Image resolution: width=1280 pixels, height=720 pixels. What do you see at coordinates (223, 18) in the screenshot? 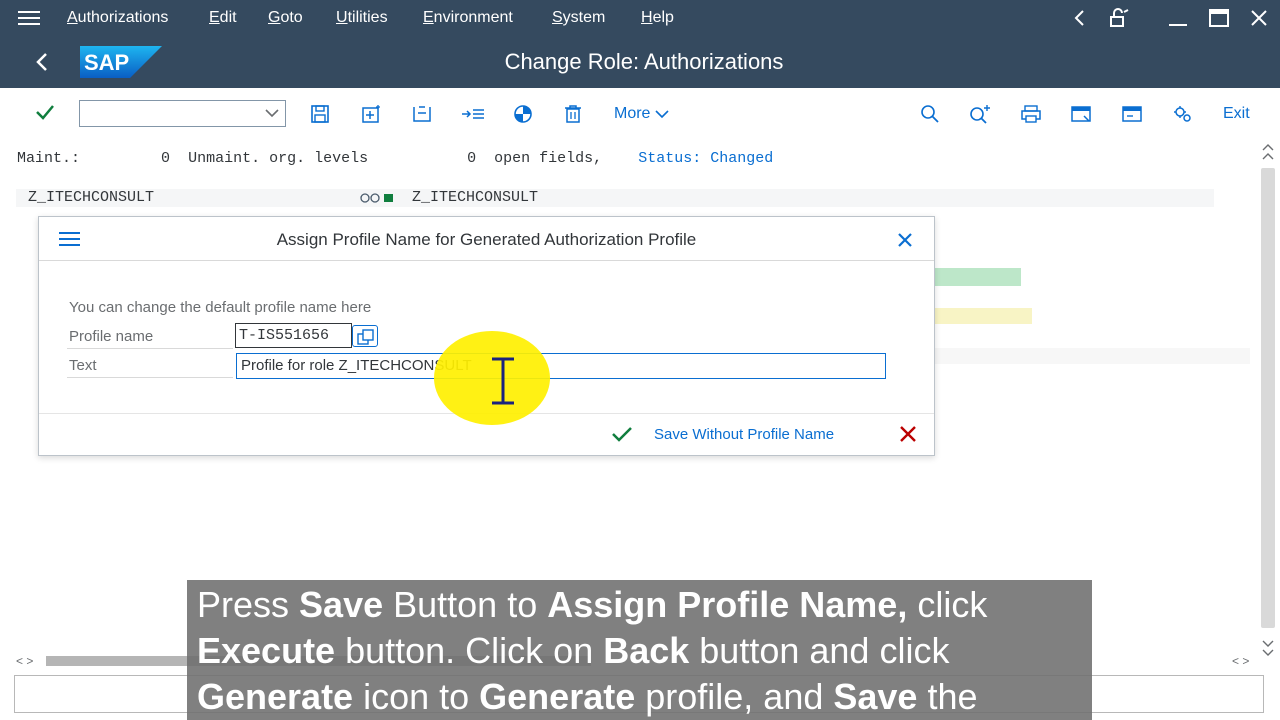
I see `menu-edit: Edit` at bounding box center [223, 18].